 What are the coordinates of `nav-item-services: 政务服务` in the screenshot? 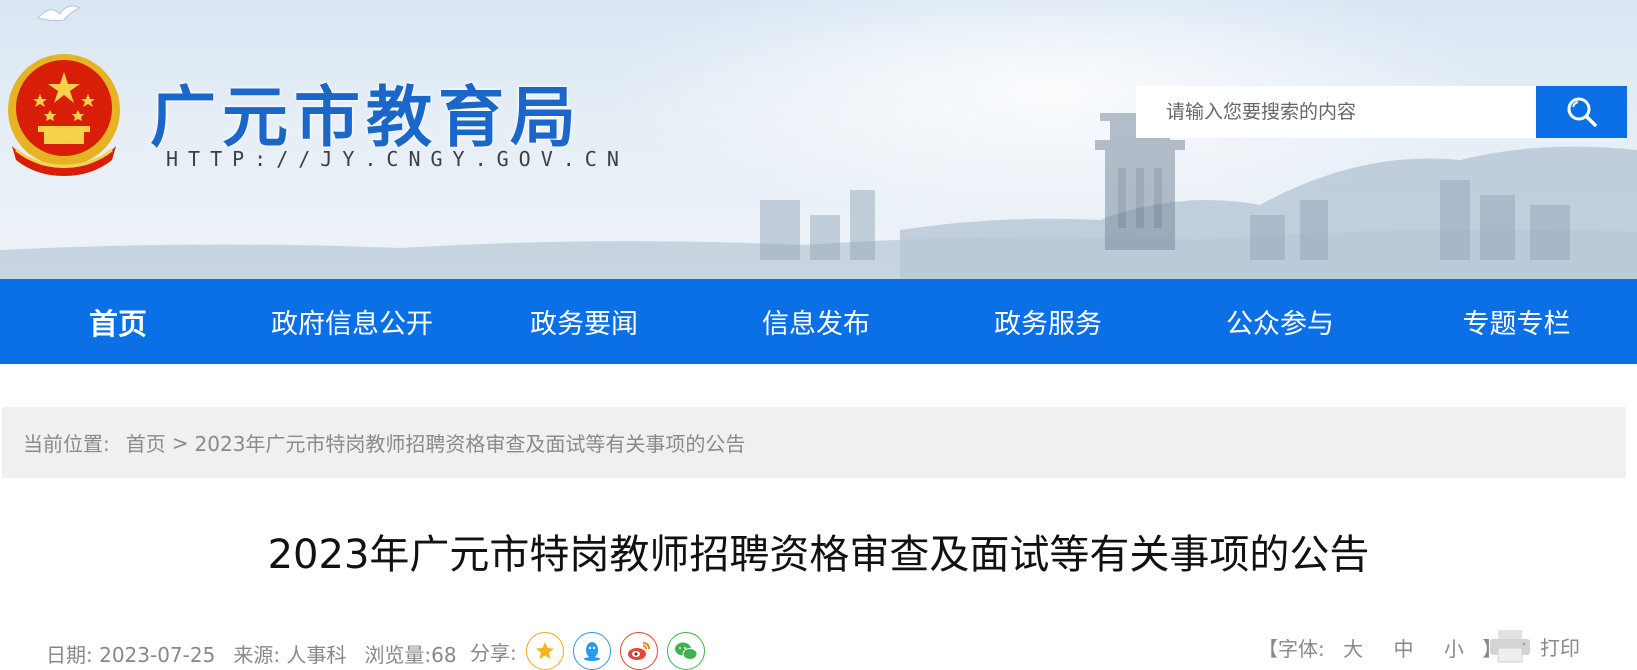 It's located at (1048, 321).